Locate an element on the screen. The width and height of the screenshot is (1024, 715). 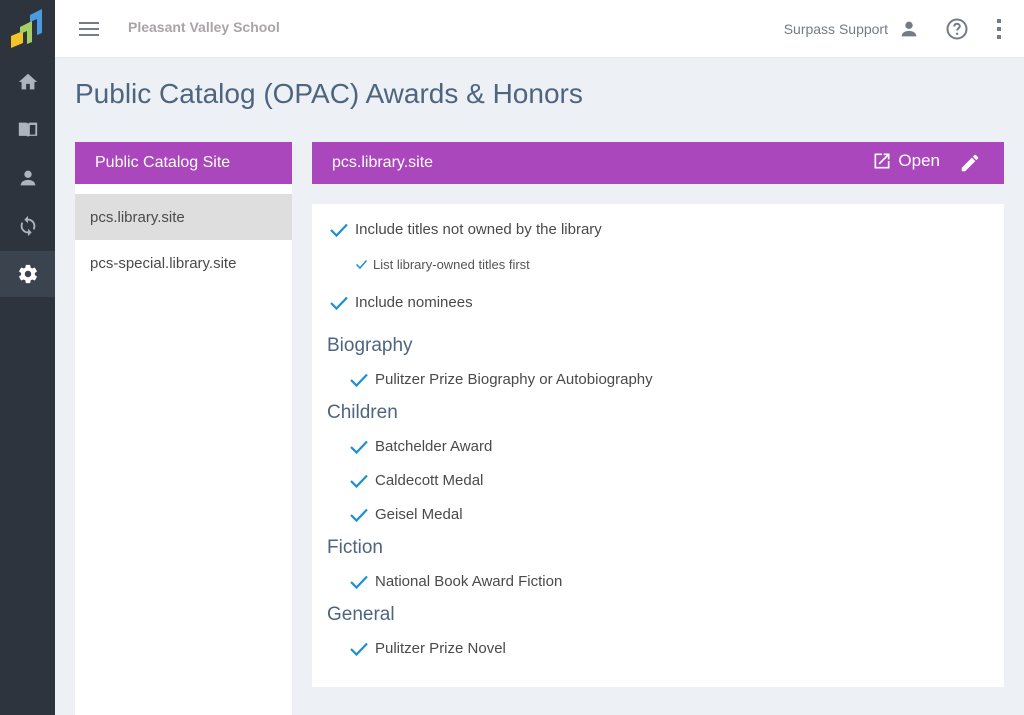
more-options-button is located at coordinates (999, 29).